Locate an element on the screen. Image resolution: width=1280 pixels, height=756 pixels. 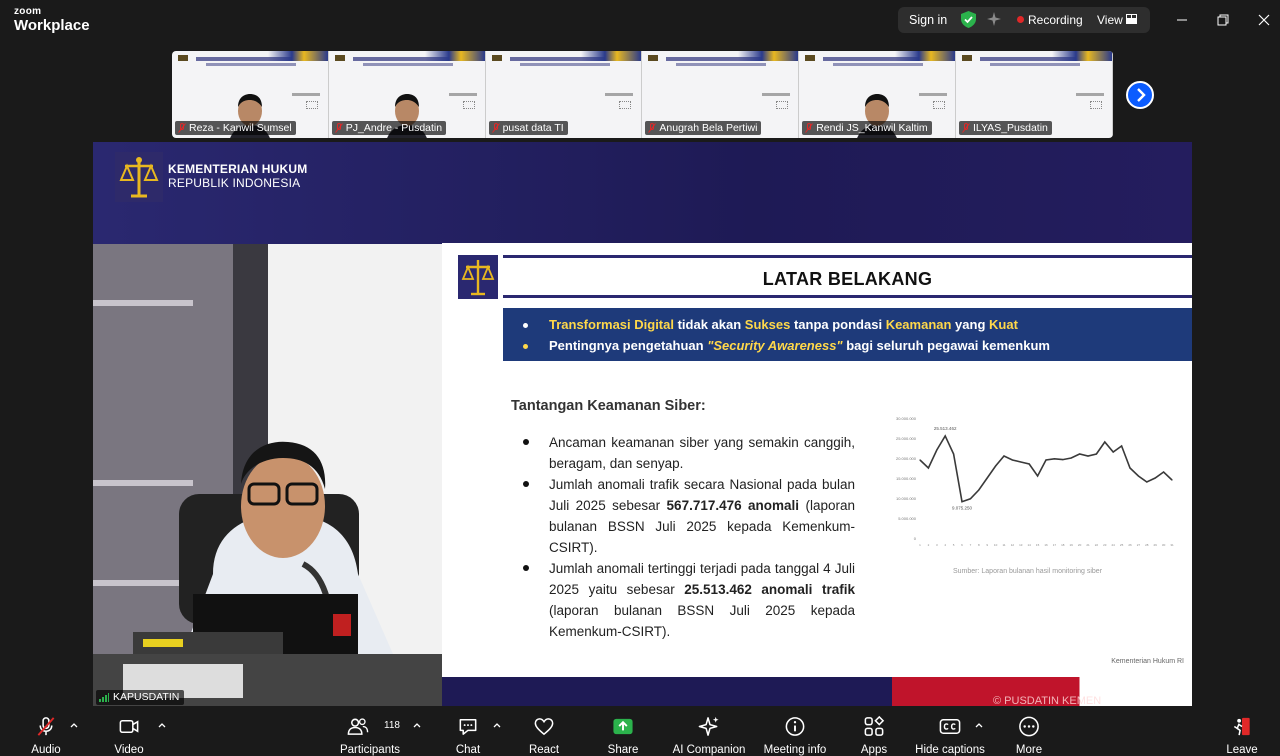
ai-sparkle-icon is located at coordinates (994, 19).